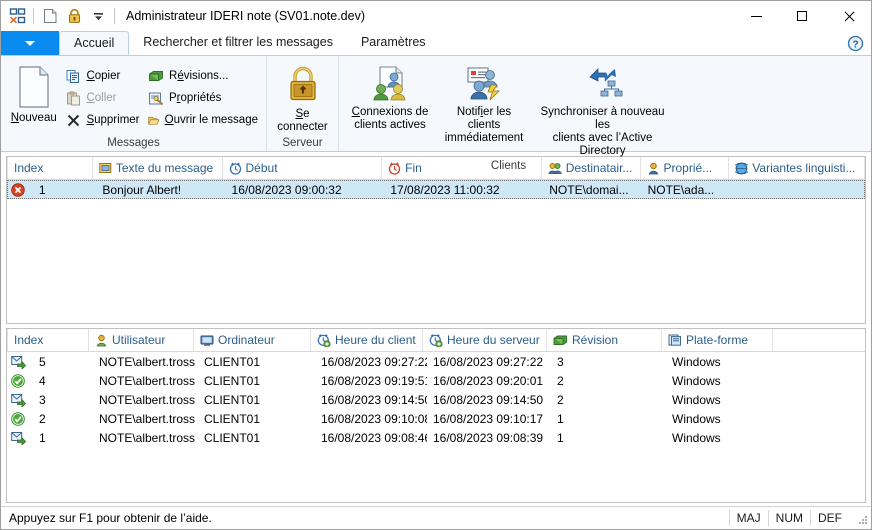 The image size is (872, 530). What do you see at coordinates (110, 518) in the screenshot?
I see `status-hint: Appuyez sur F1 pour obtenir de l’aide.` at bounding box center [110, 518].